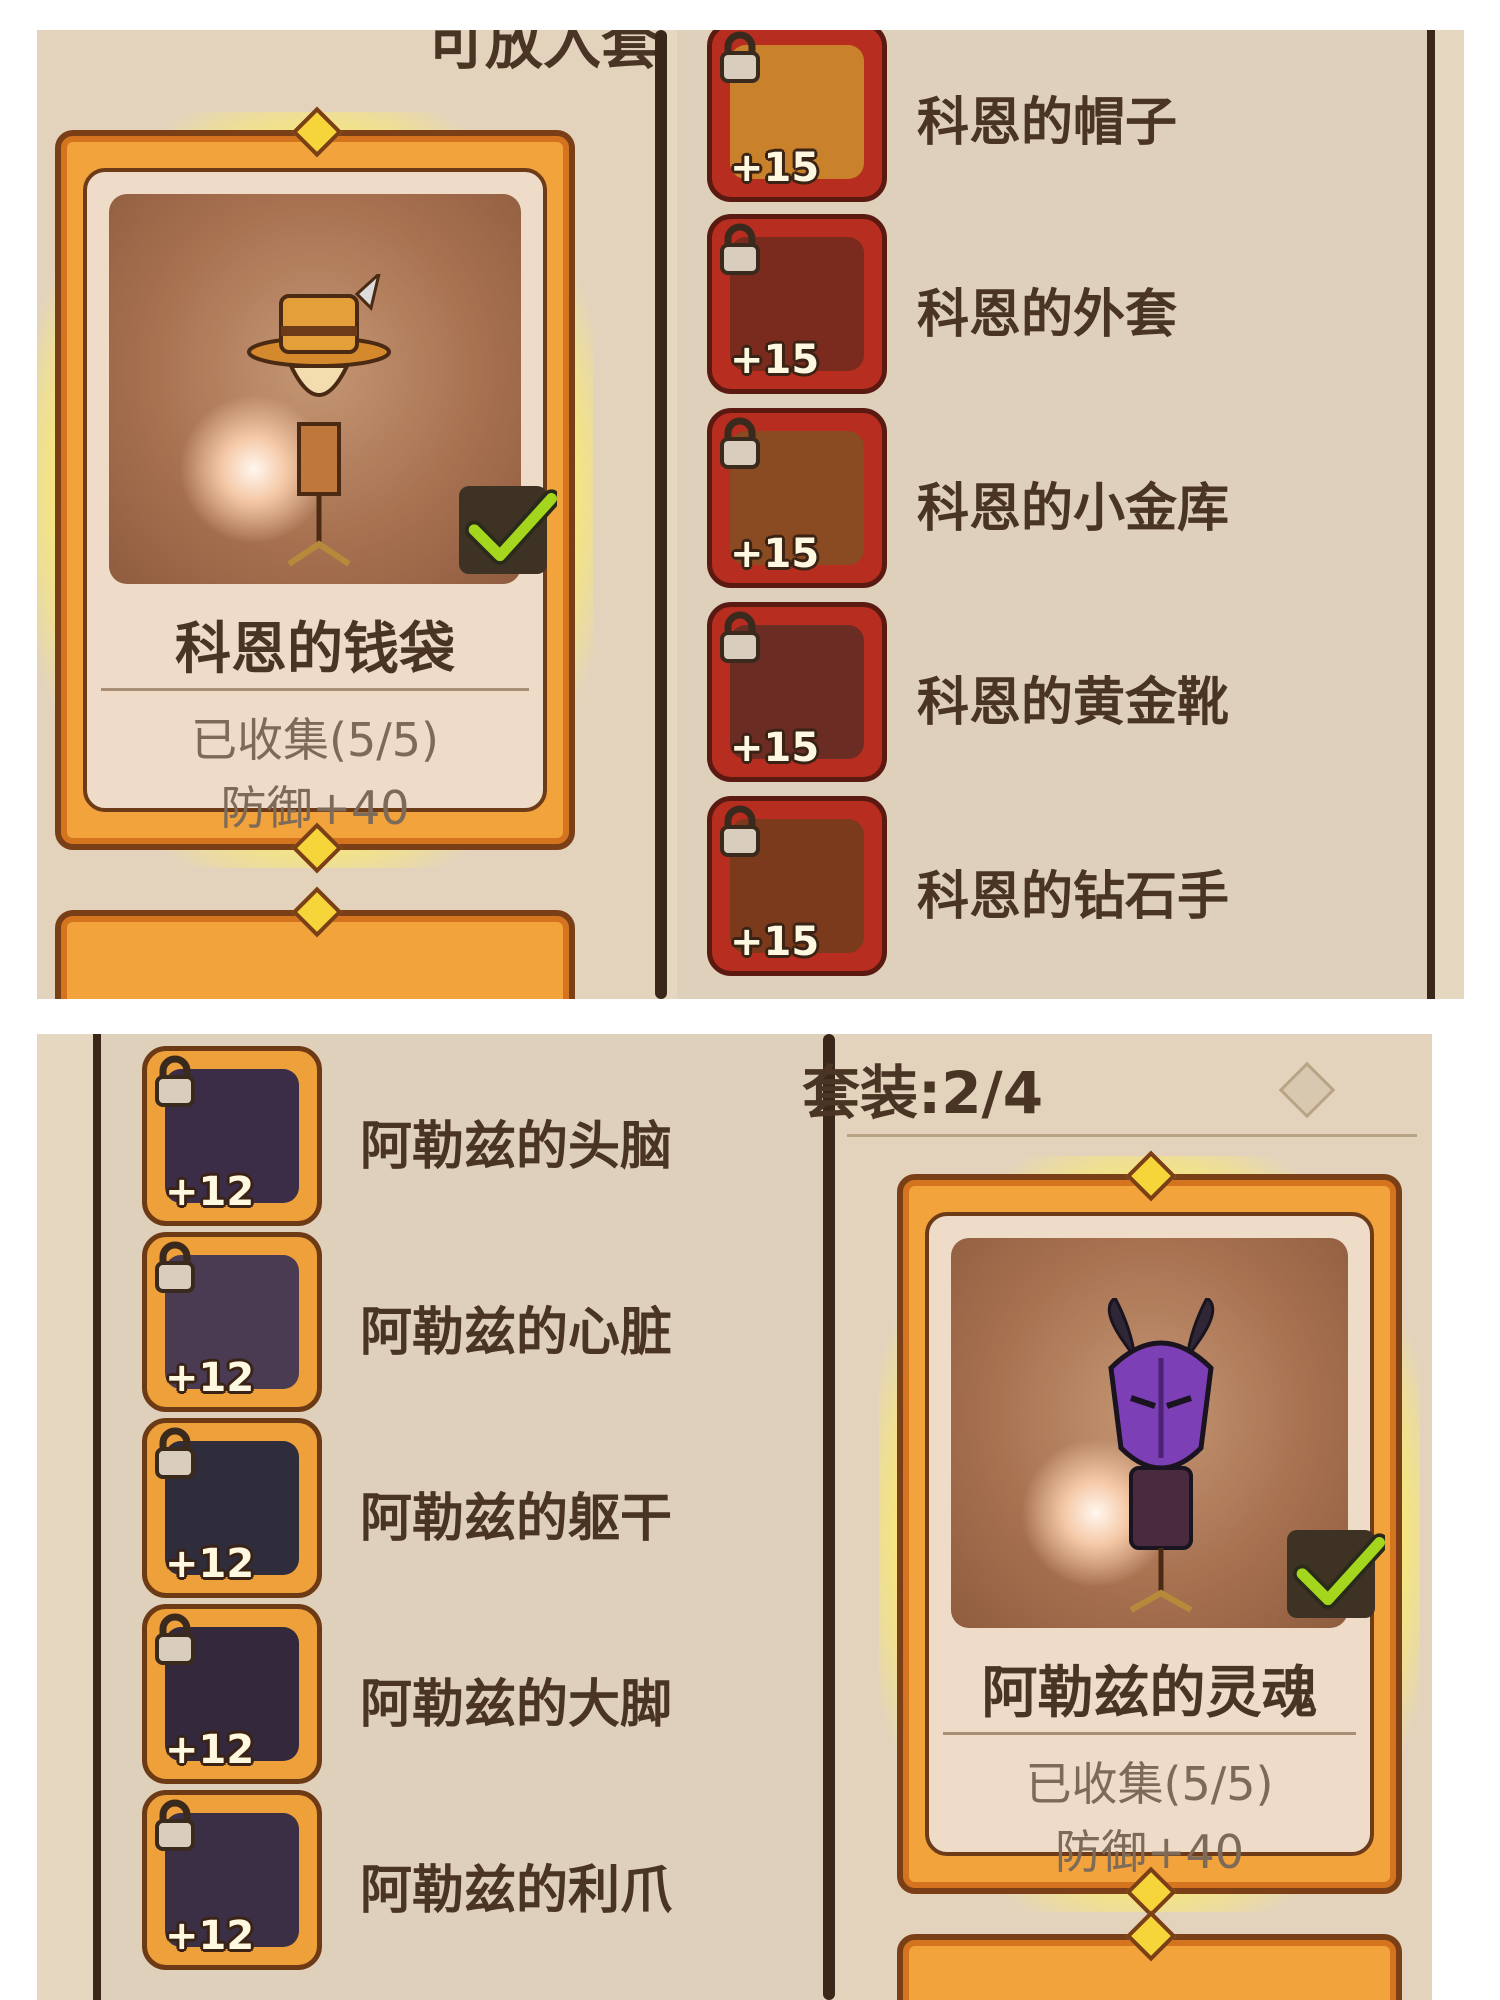 The image size is (1500, 2000). I want to click on item-name: 阿勒兹的利爪, so click(516, 1891).